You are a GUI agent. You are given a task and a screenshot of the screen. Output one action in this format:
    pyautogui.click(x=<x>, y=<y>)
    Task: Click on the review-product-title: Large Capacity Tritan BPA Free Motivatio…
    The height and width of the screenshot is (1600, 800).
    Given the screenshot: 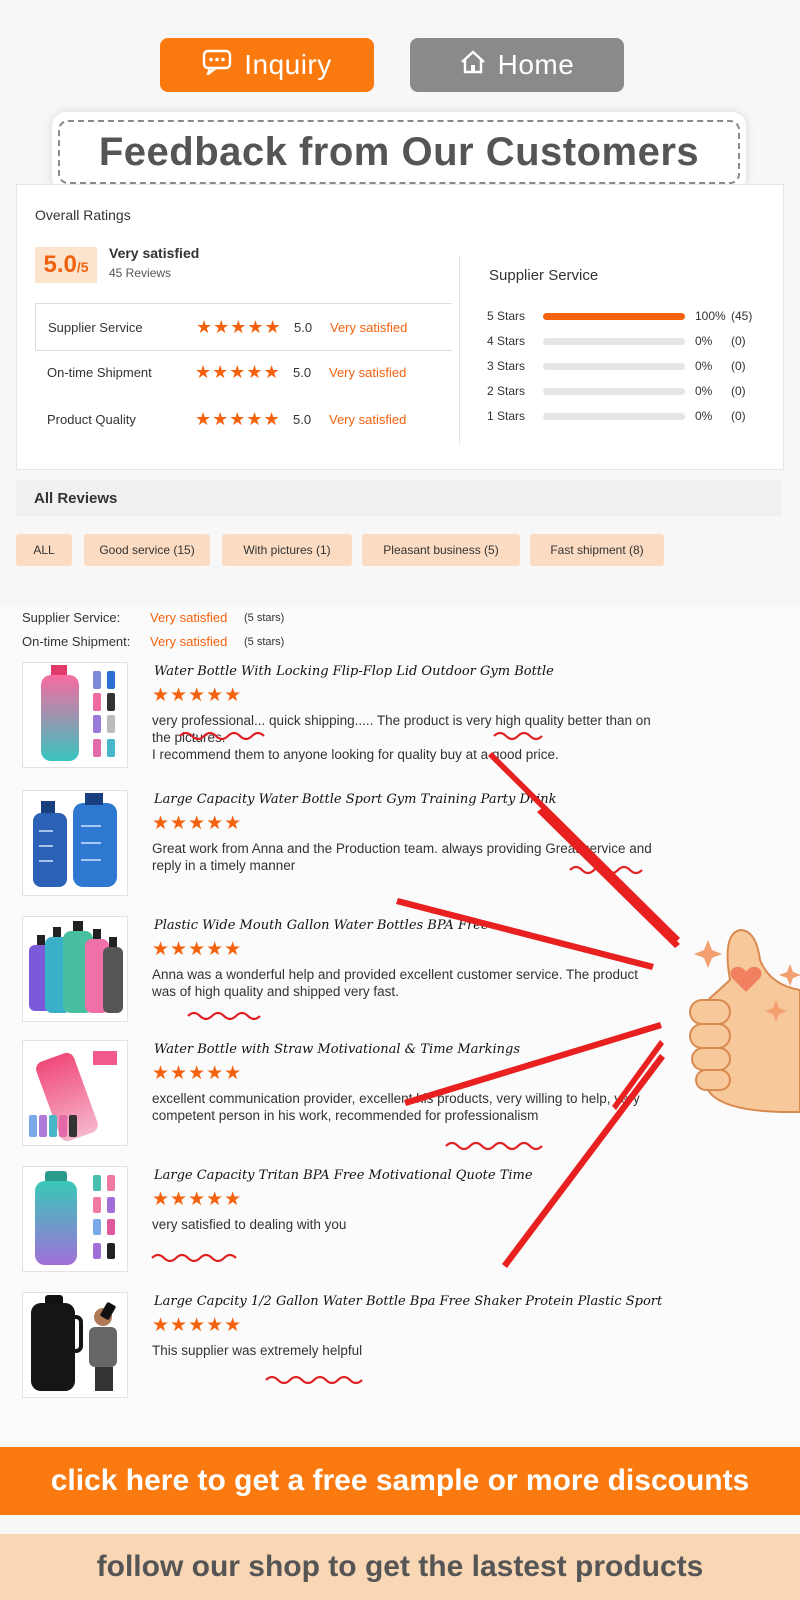 What is the action you would take?
    pyautogui.click(x=343, y=1175)
    